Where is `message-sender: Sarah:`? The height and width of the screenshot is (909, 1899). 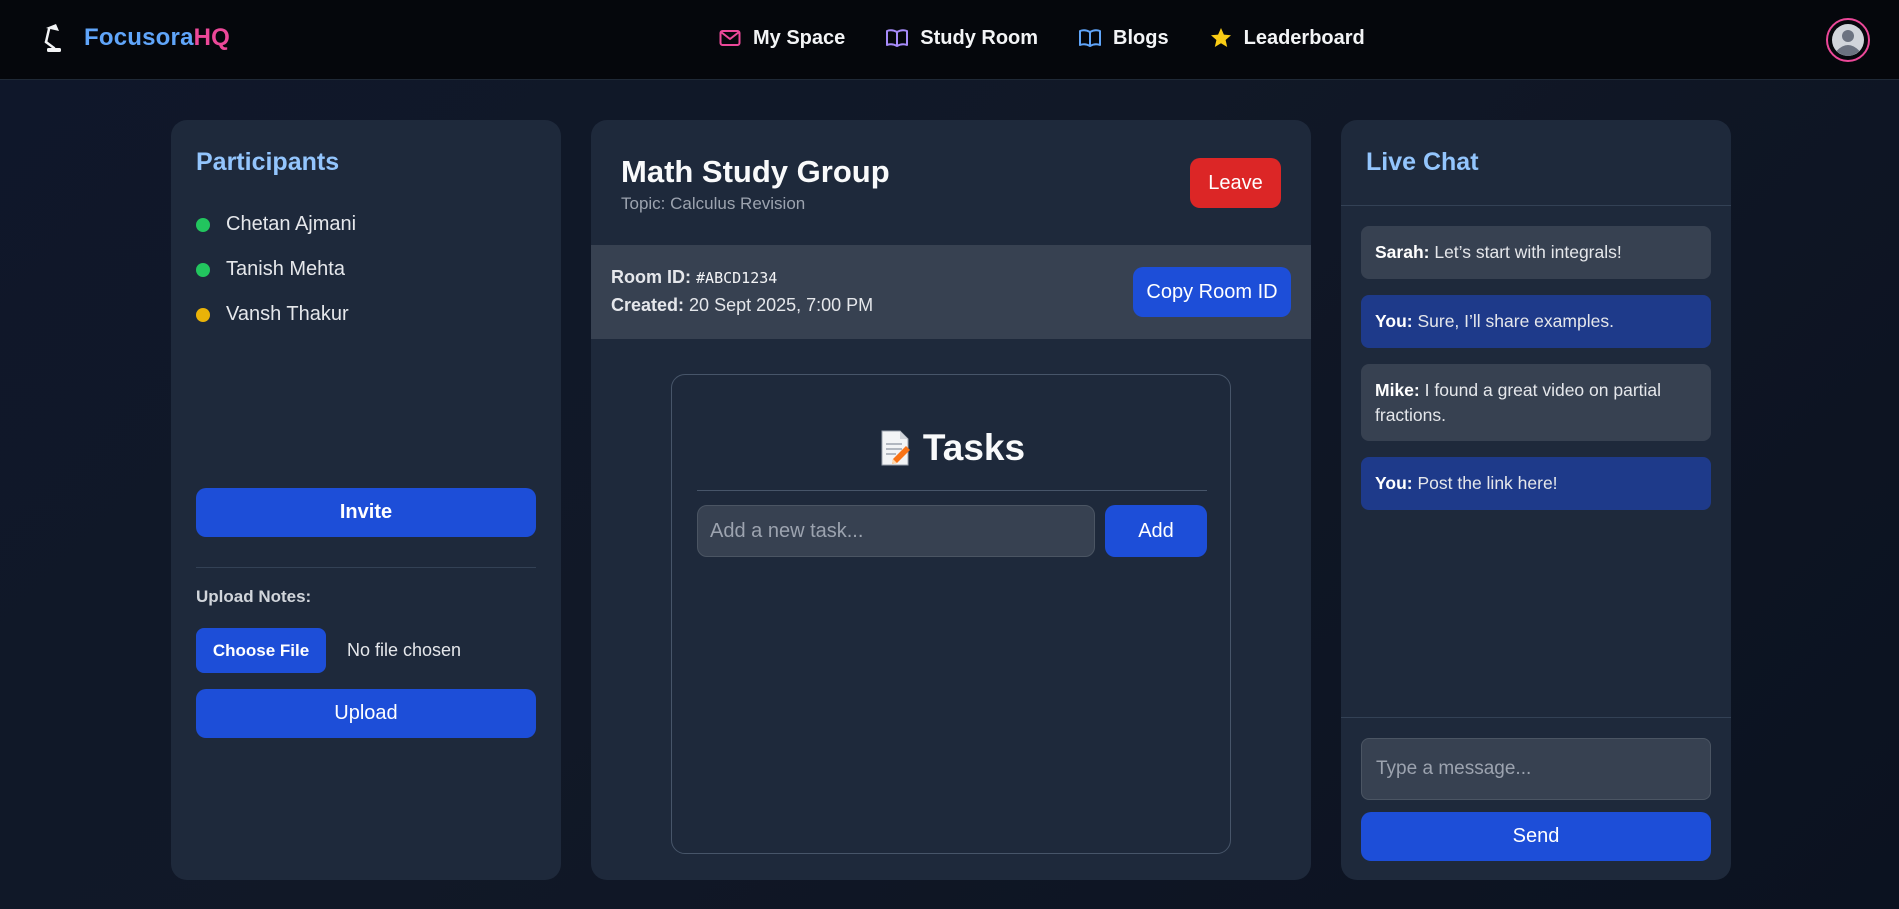
message-sender: Sarah: is located at coordinates (1402, 252).